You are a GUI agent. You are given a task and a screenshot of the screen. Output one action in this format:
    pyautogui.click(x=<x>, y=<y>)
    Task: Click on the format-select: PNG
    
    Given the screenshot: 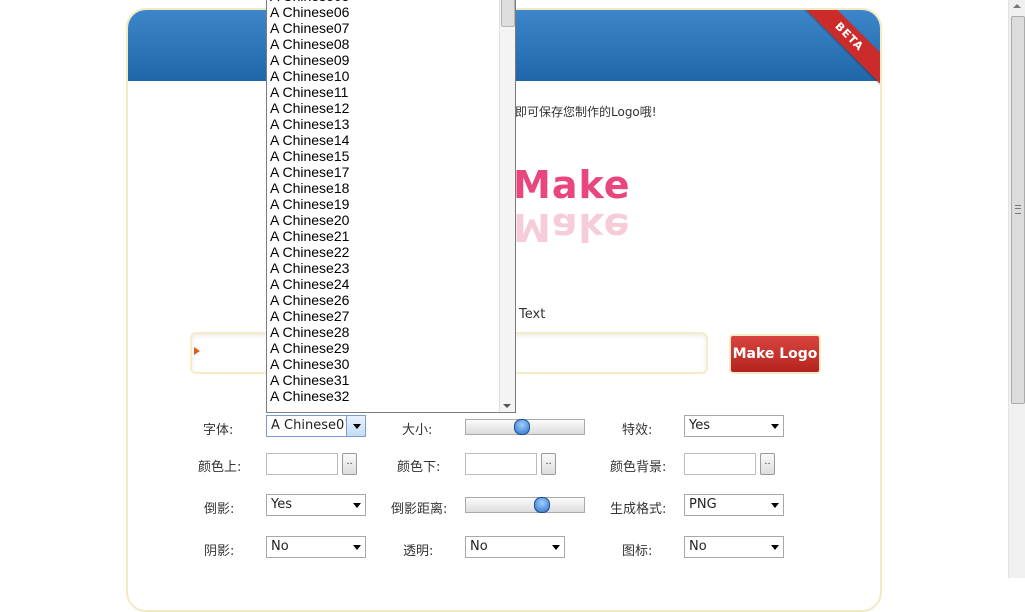 What is the action you would take?
    pyautogui.click(x=734, y=505)
    